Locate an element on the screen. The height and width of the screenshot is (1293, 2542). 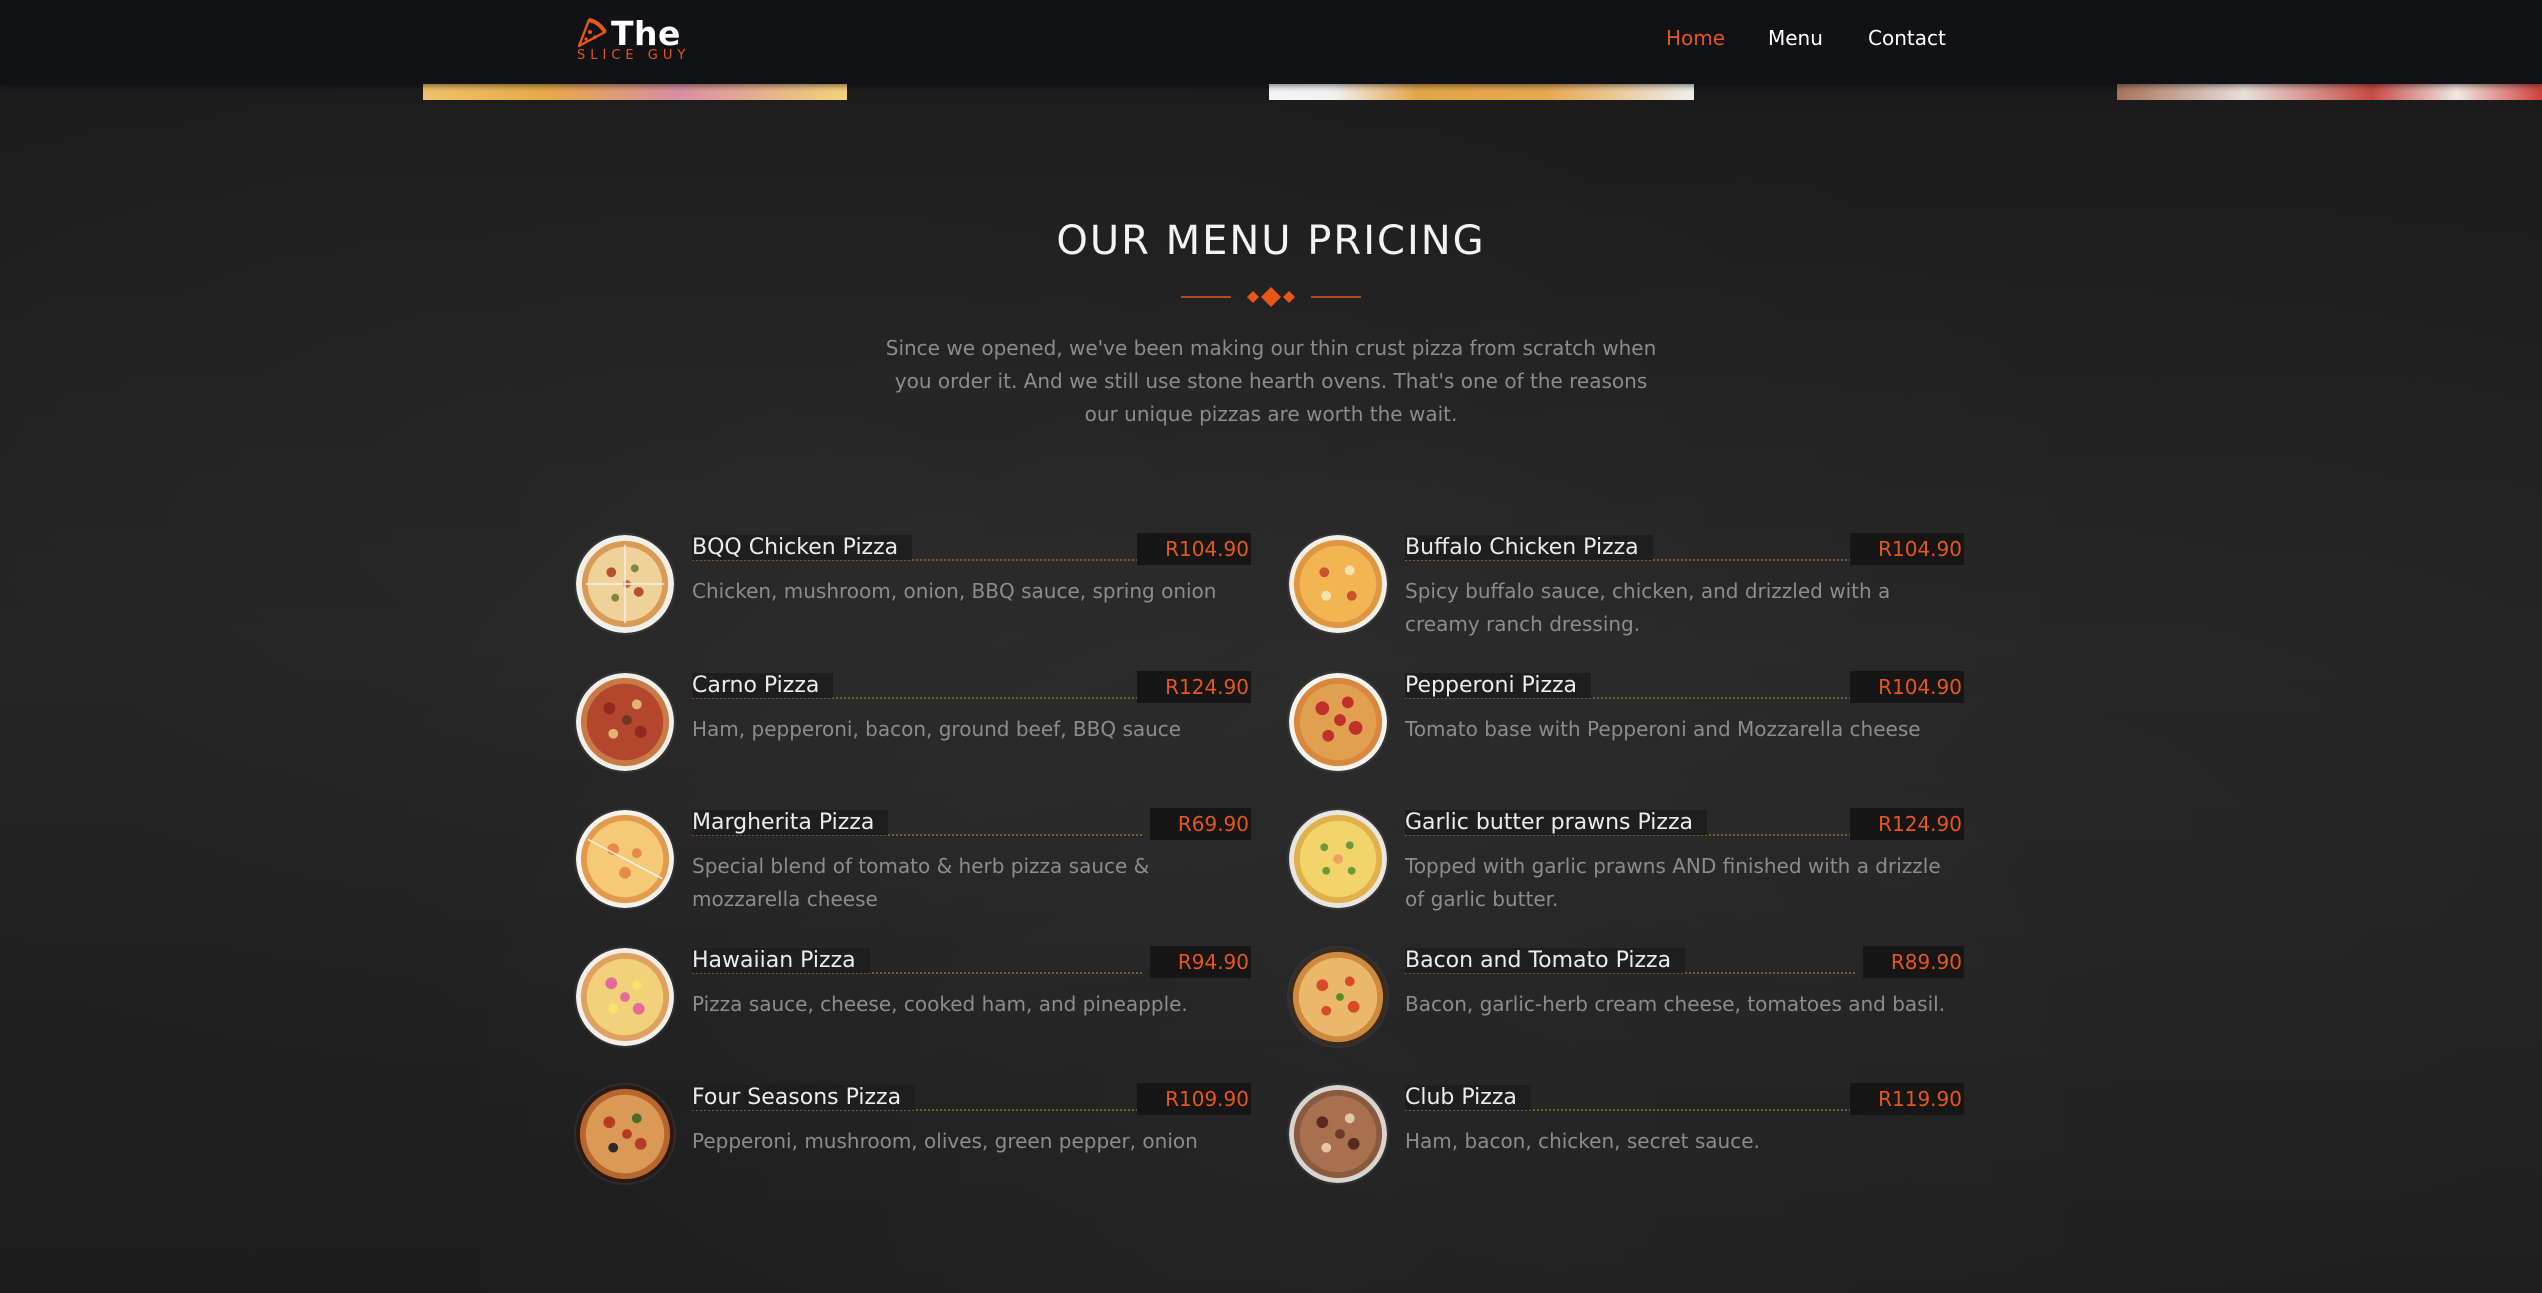
item-name: Buffalo Chicken Pizza is located at coordinates (1529, 547).